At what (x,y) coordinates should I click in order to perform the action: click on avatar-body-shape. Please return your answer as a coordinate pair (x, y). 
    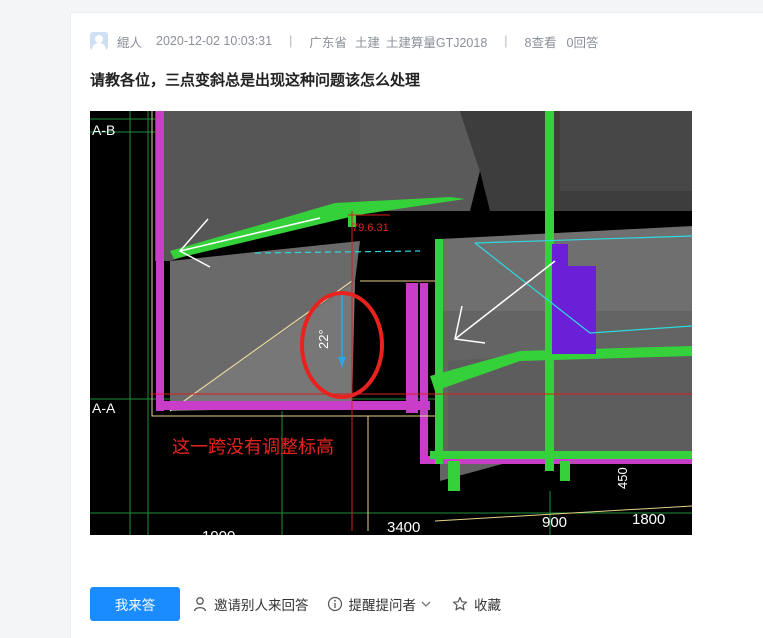
    Looking at the image, I should click on (99, 46).